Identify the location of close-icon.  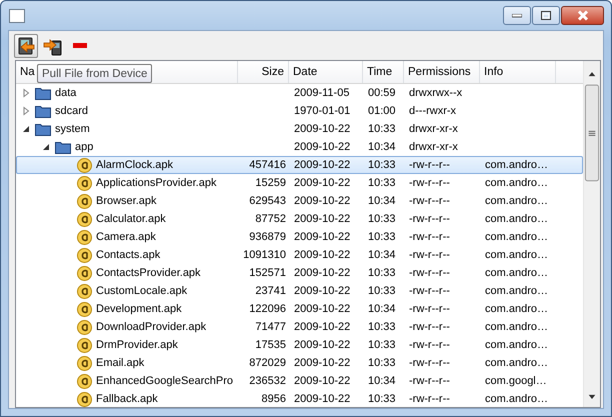
(582, 15).